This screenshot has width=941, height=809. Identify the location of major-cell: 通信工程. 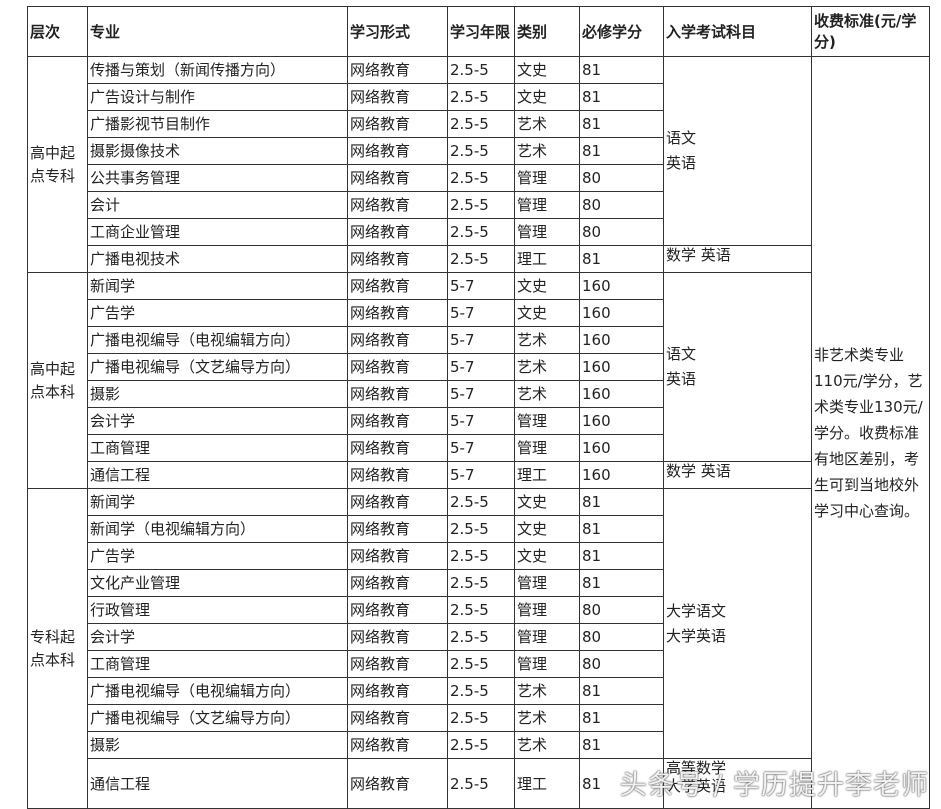
(217, 475).